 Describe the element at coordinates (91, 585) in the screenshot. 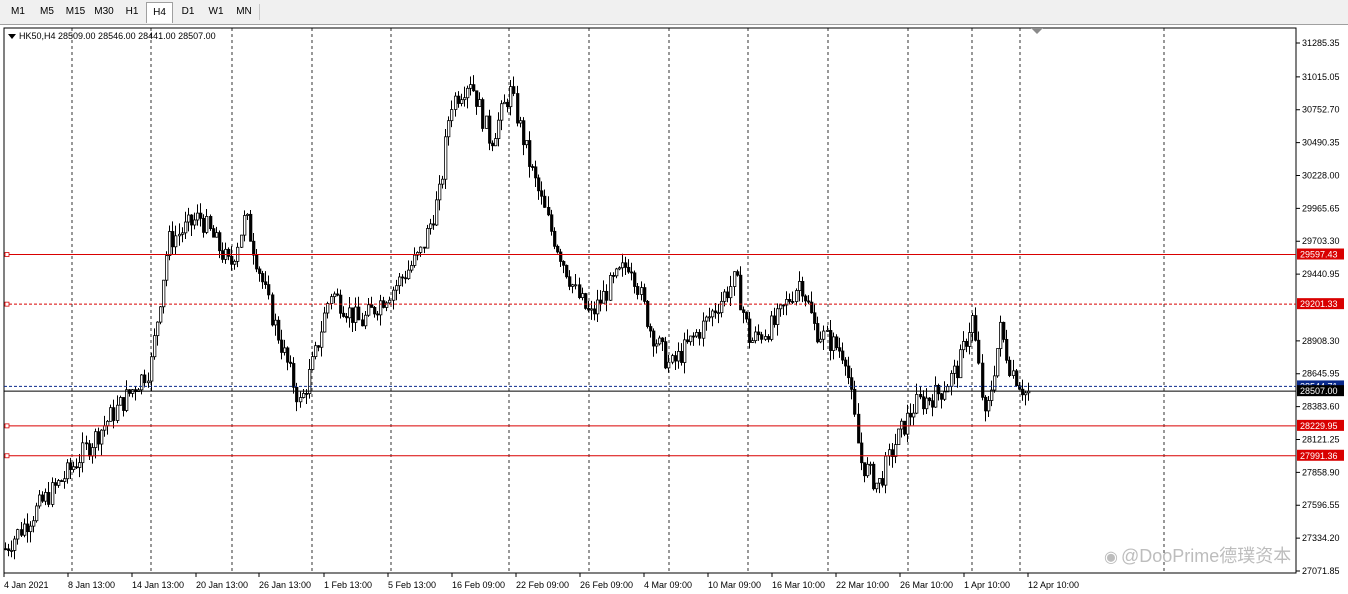

I see `time-axis-label: 8 Jan 13:00` at that location.